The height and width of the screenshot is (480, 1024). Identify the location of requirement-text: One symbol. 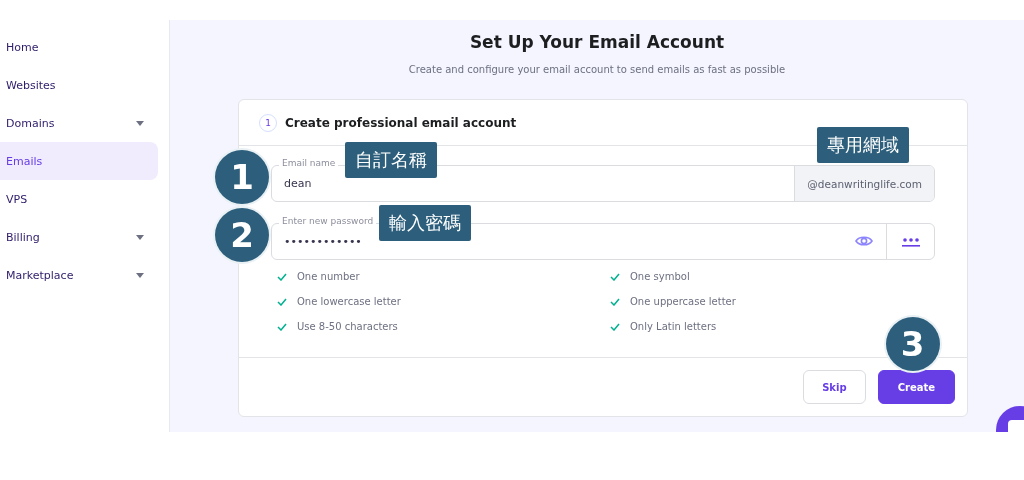
(660, 276).